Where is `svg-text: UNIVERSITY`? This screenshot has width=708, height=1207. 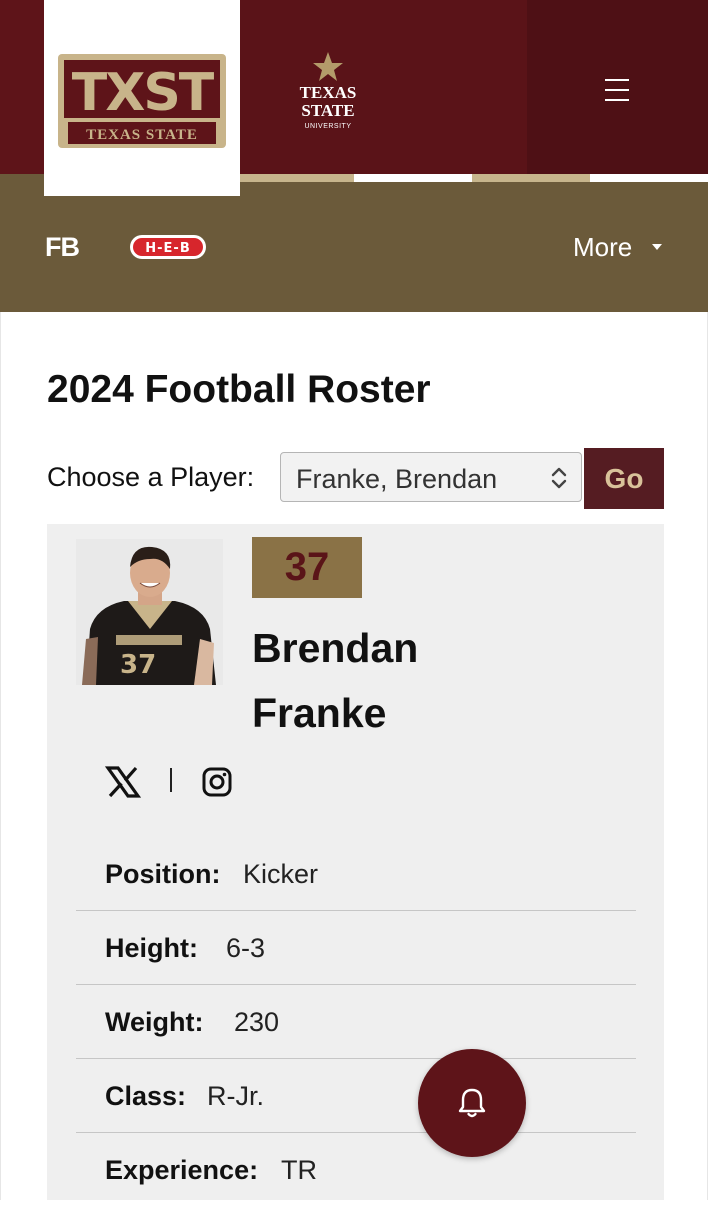 svg-text: UNIVERSITY is located at coordinates (327, 126).